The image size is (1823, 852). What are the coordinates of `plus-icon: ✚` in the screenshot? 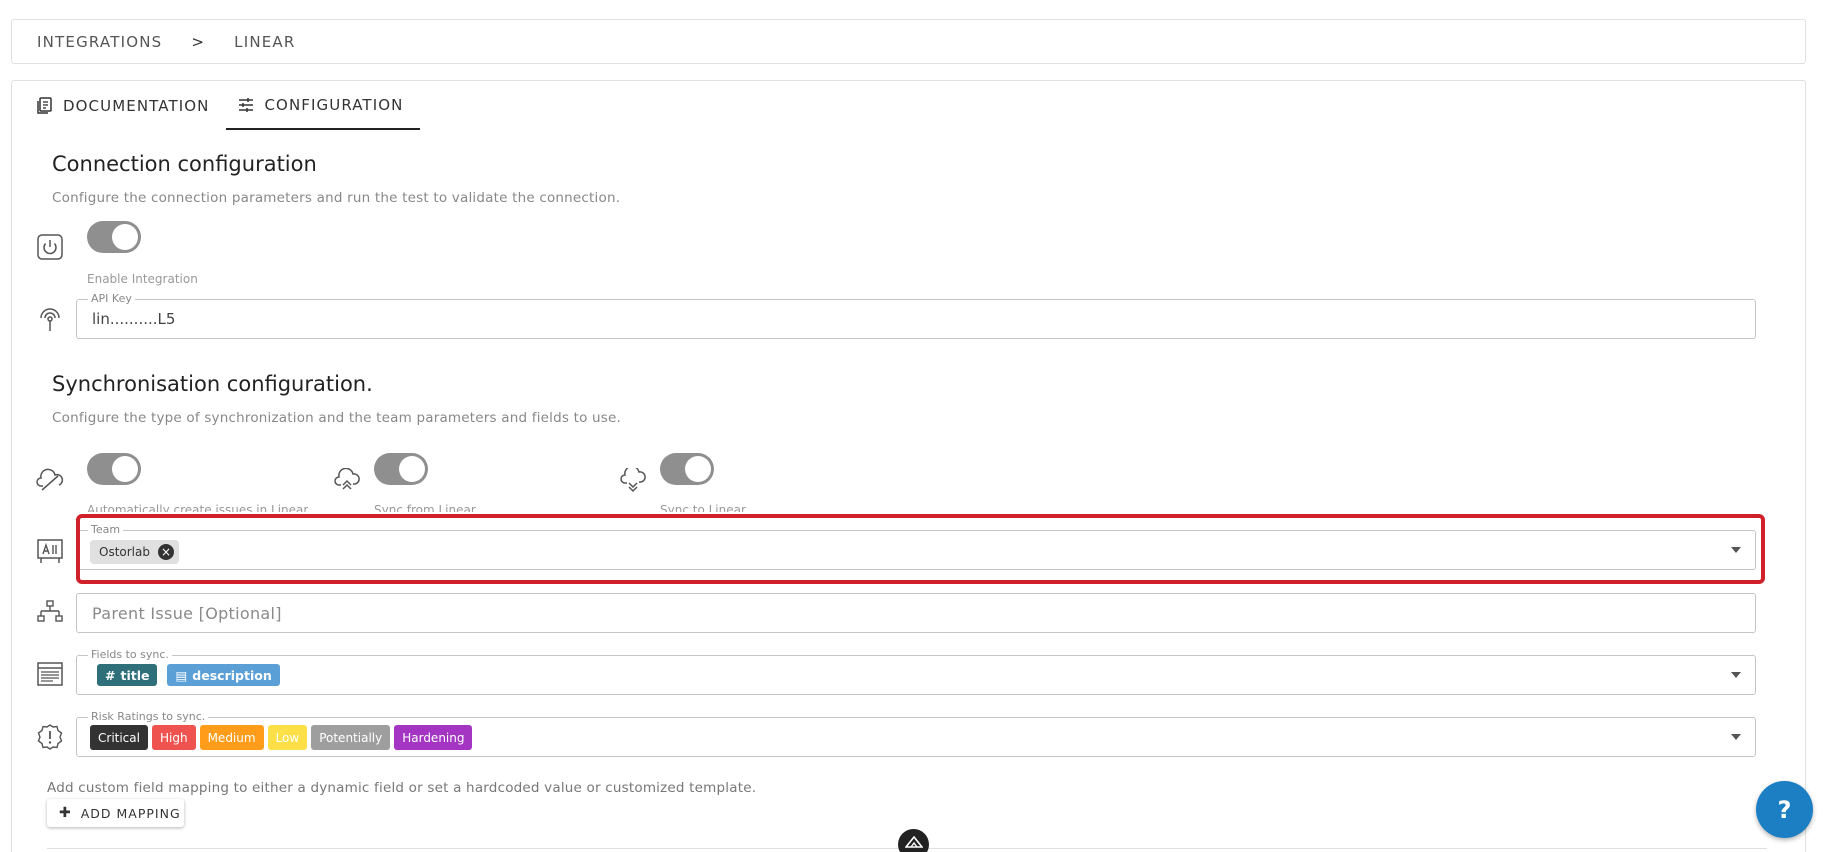 It's located at (65, 813).